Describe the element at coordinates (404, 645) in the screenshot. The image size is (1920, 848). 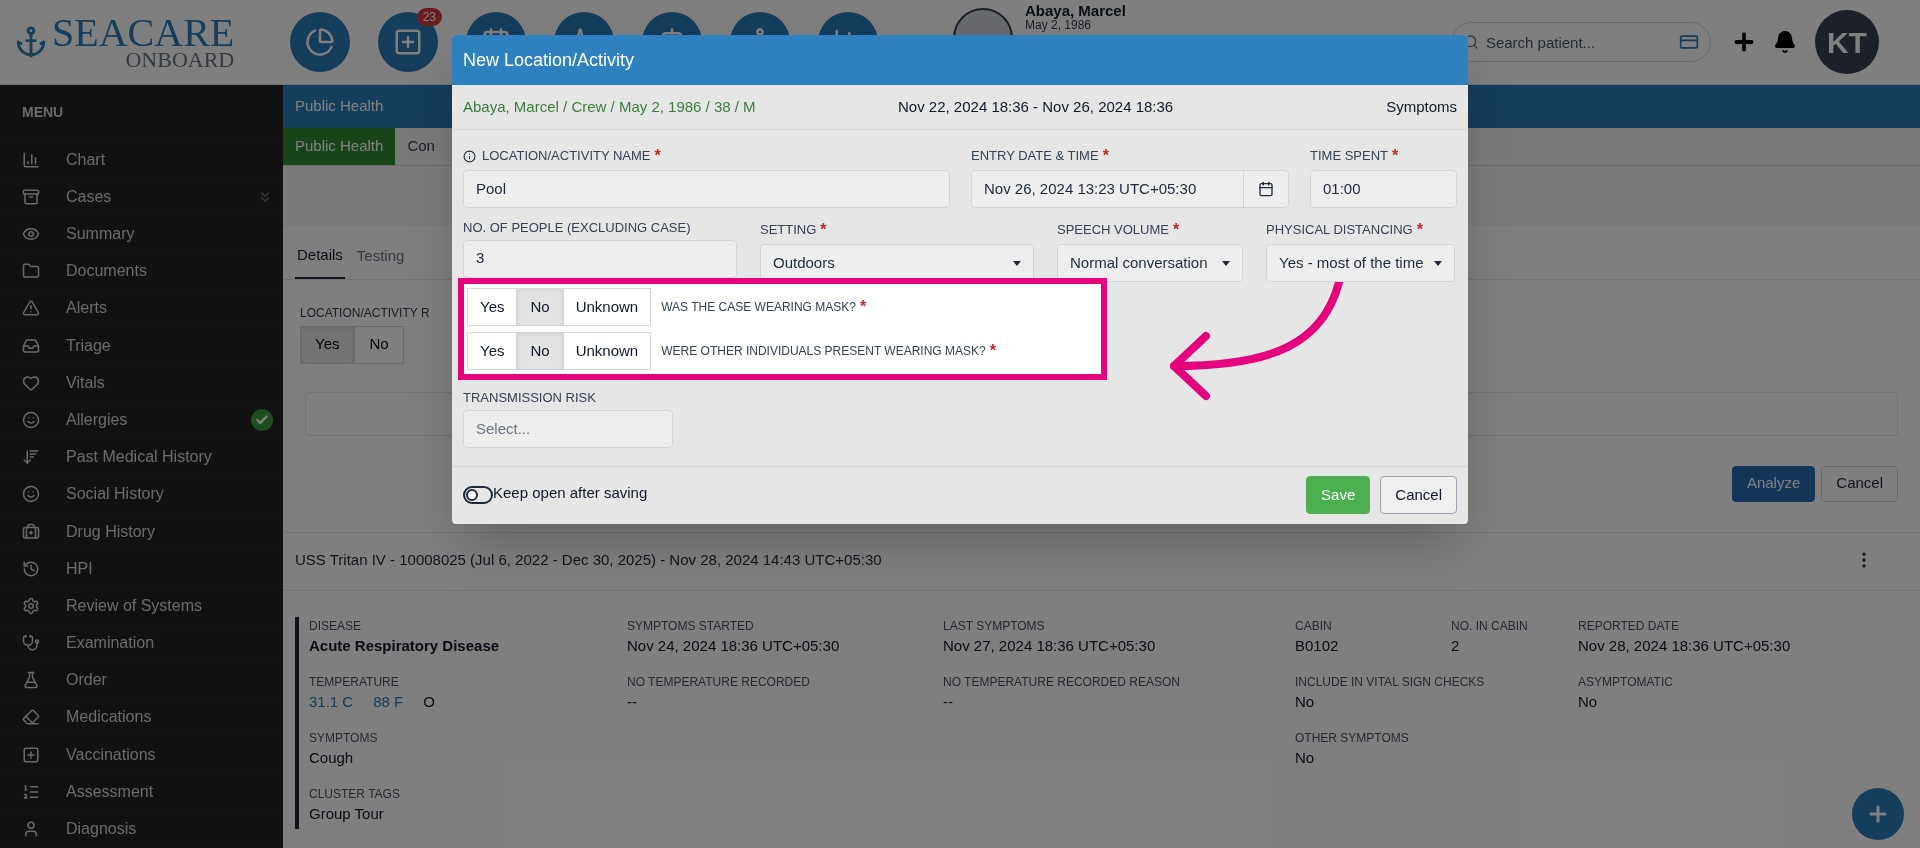
I see `detail-value: Acute Respiratory Disease` at that location.